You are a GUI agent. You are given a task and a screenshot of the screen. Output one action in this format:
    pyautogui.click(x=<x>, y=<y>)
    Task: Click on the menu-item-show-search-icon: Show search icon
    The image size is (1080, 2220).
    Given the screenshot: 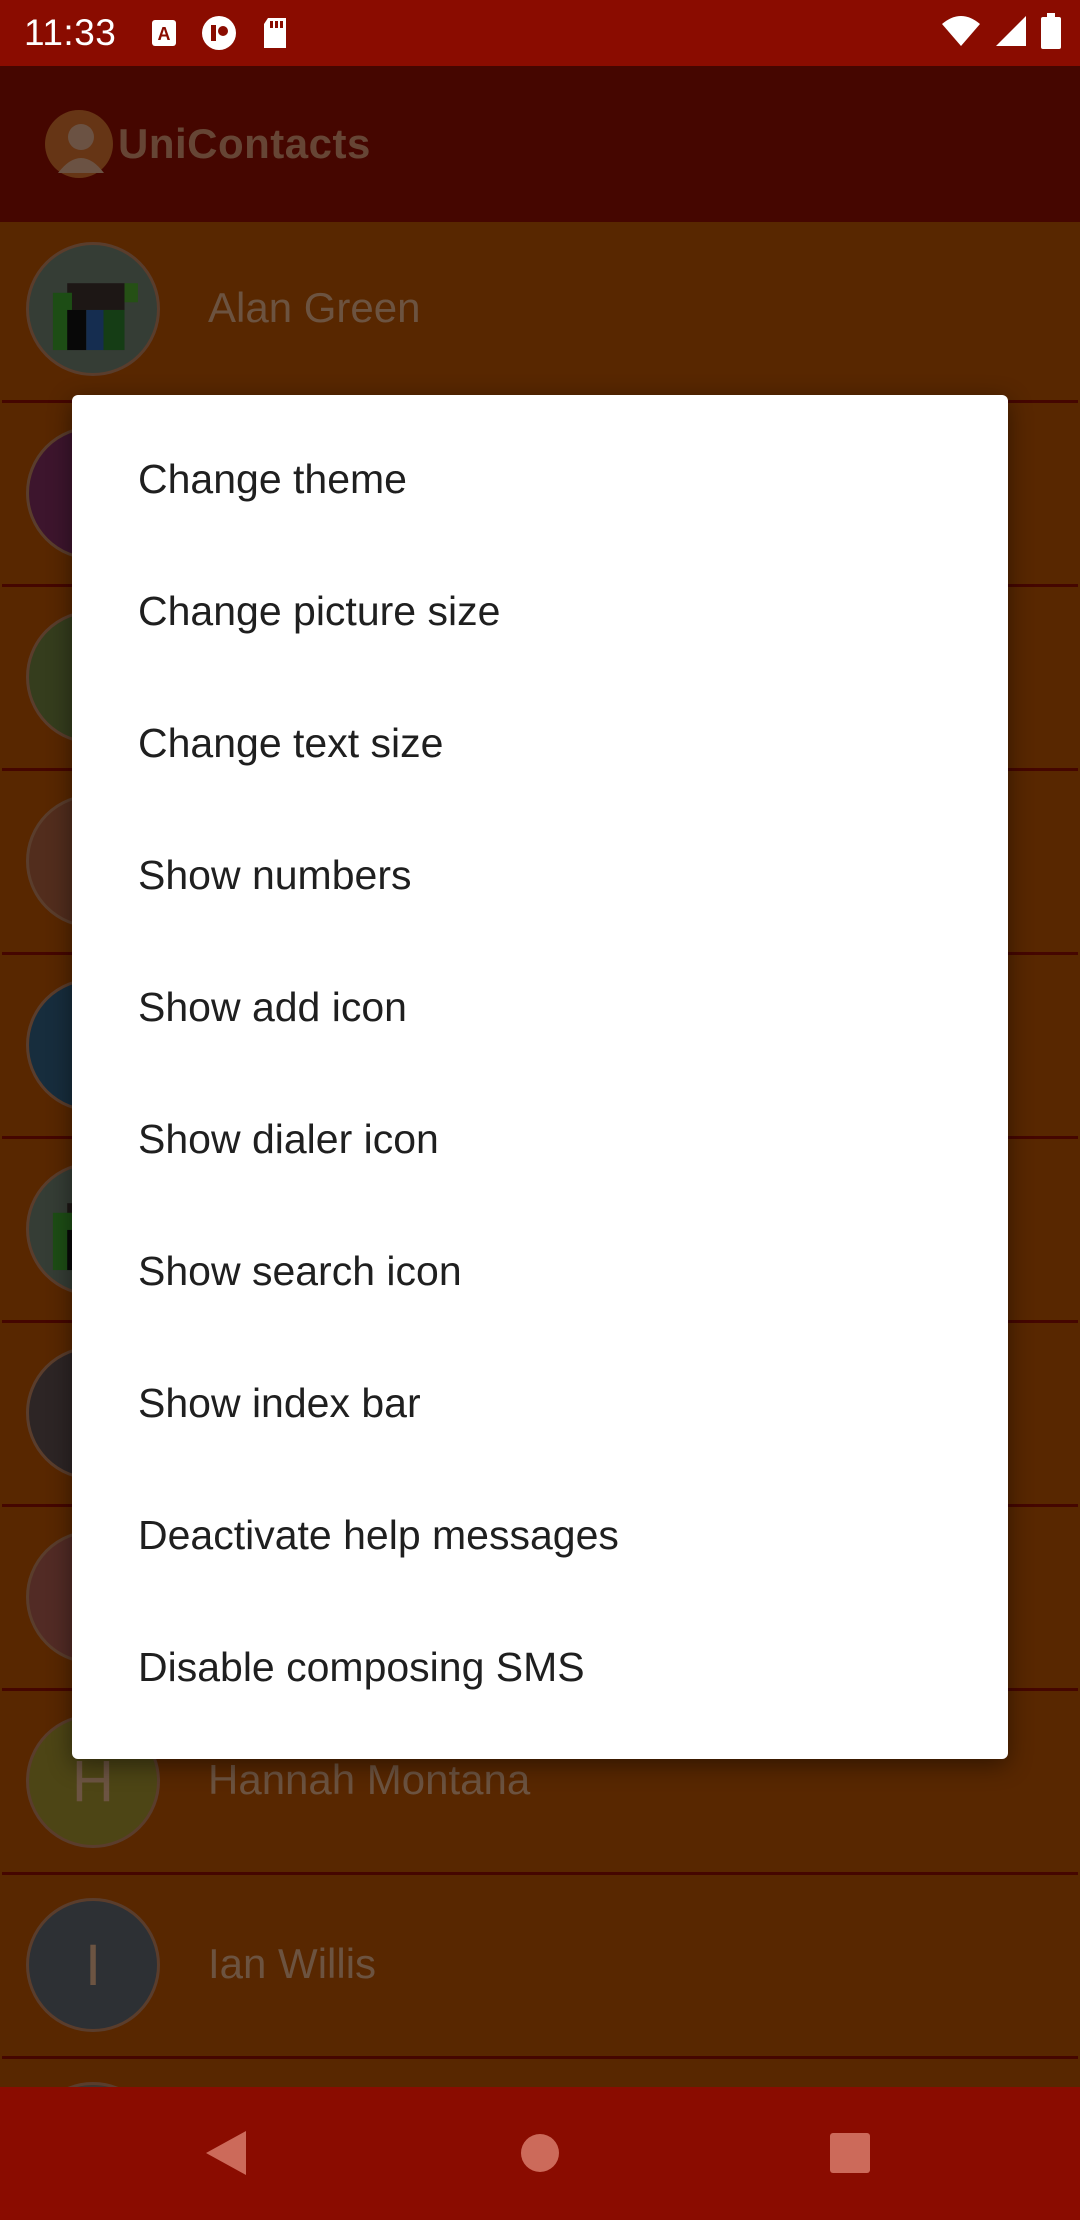 What is the action you would take?
    pyautogui.click(x=540, y=1271)
    